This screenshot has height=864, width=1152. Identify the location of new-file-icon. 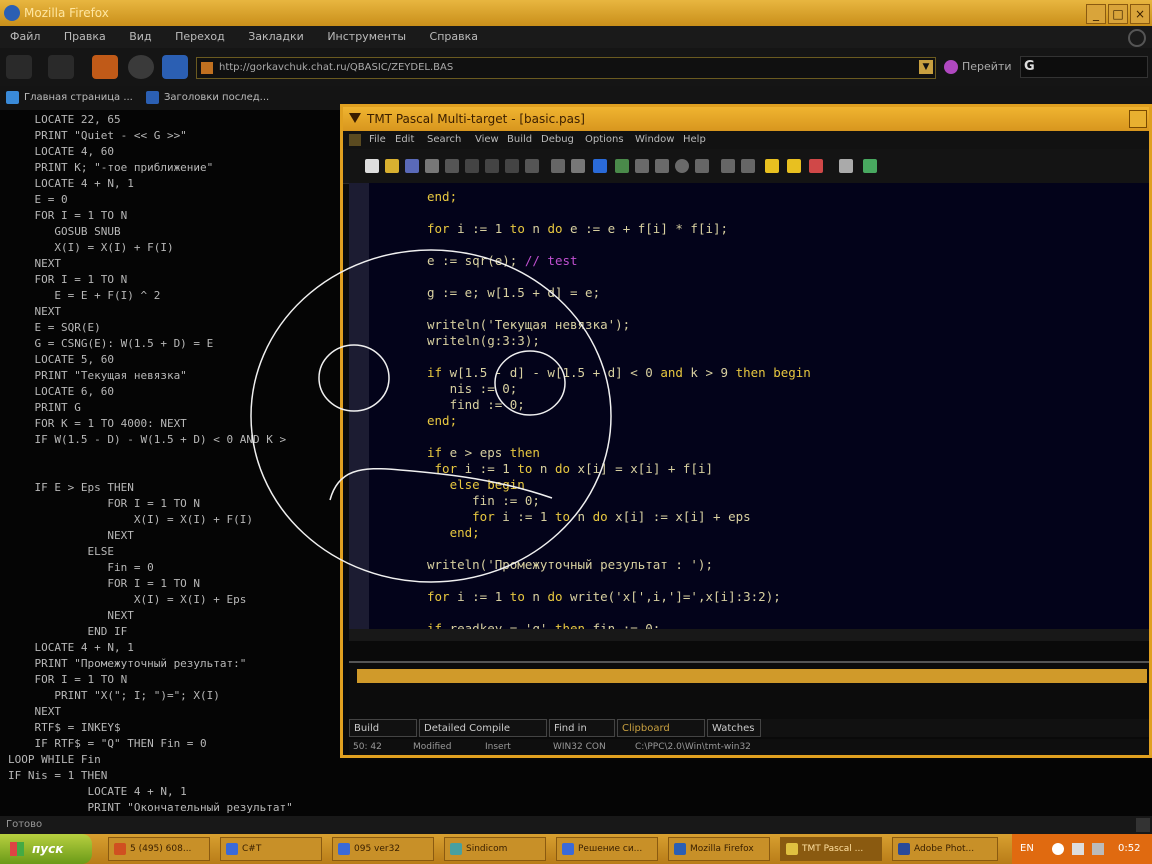
(372, 166).